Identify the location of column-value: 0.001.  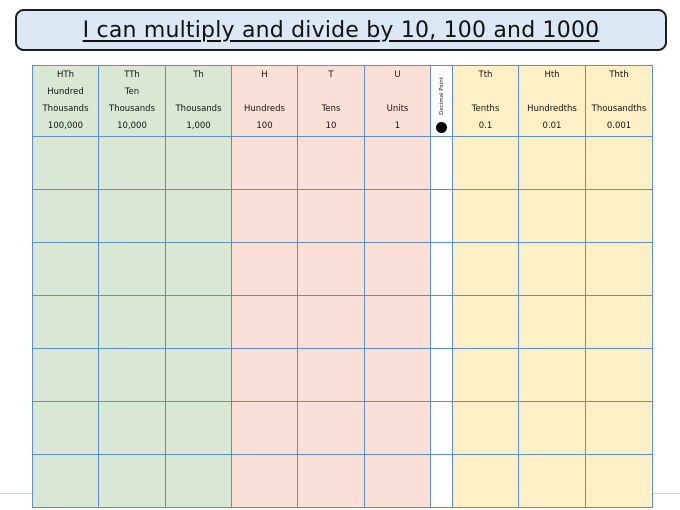
(619, 126).